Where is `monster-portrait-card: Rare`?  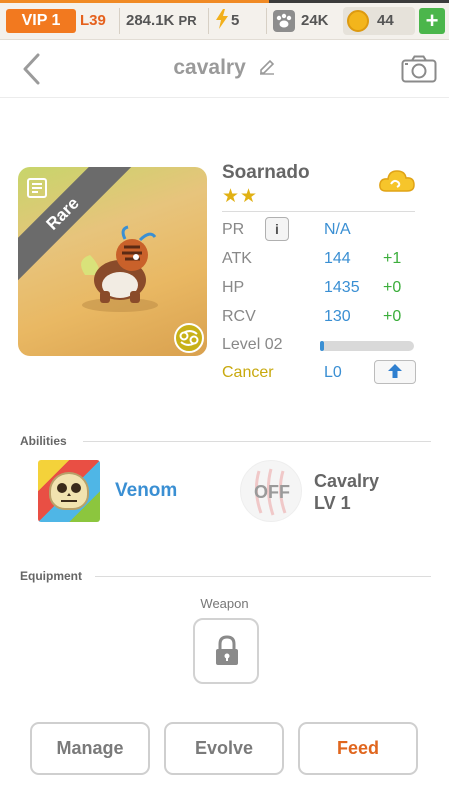 monster-portrait-card: Rare is located at coordinates (112, 261).